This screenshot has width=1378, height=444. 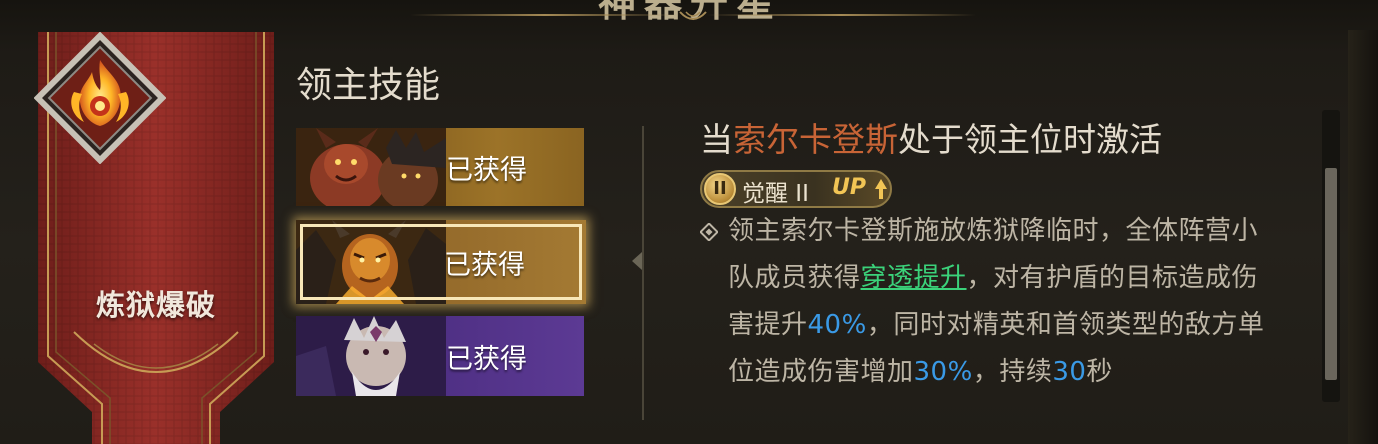 What do you see at coordinates (837, 325) in the screenshot?
I see `value-40: 40%` at bounding box center [837, 325].